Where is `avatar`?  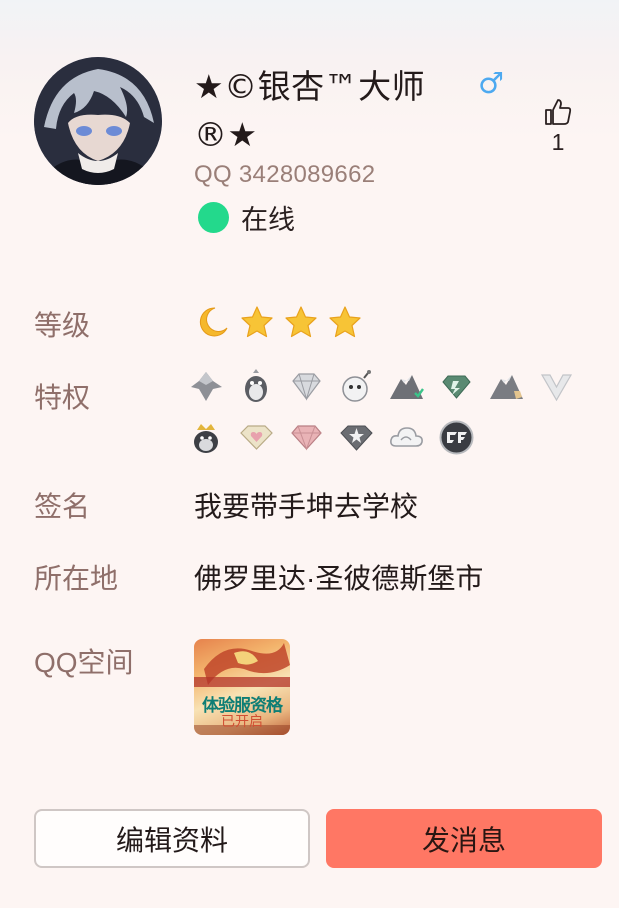
avatar is located at coordinates (98, 121).